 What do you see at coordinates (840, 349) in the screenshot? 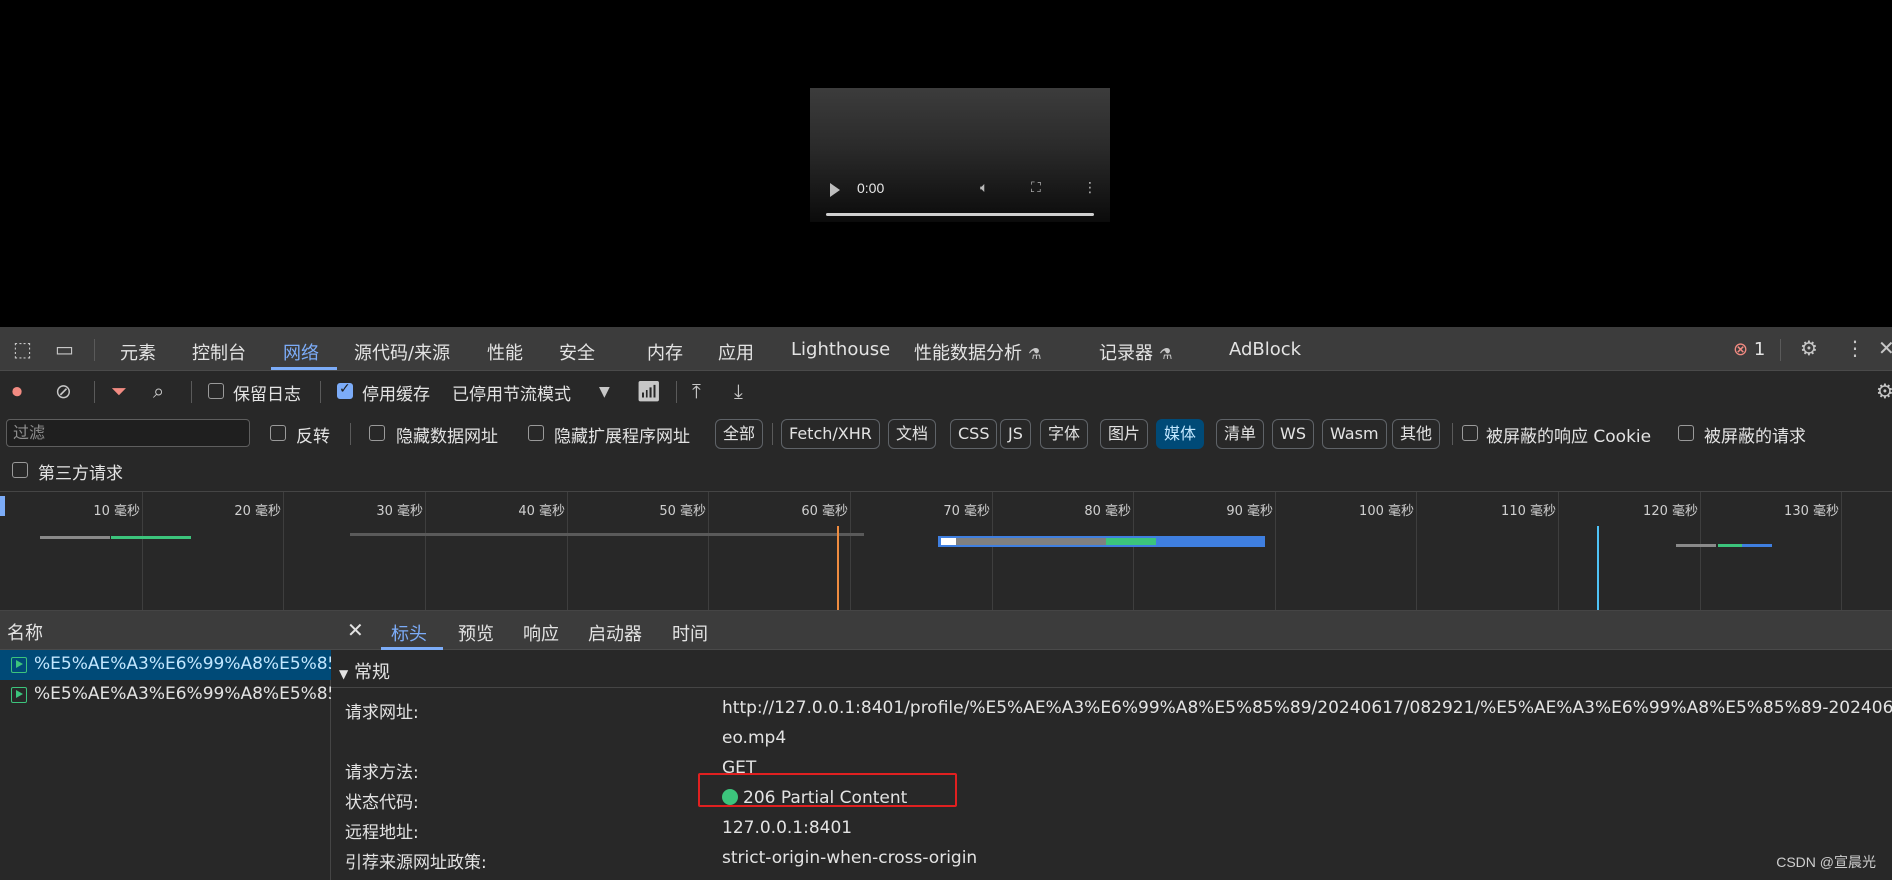
I see `tab-lighthouse: Lighthouse` at bounding box center [840, 349].